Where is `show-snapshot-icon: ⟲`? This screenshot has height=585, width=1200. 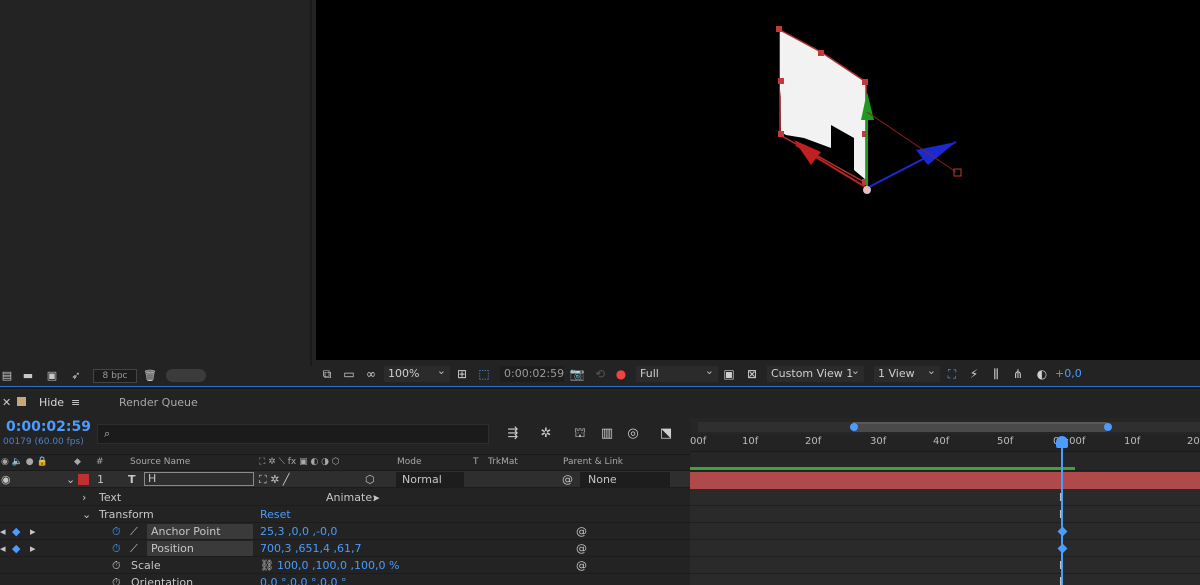 show-snapshot-icon: ⟲ is located at coordinates (600, 374).